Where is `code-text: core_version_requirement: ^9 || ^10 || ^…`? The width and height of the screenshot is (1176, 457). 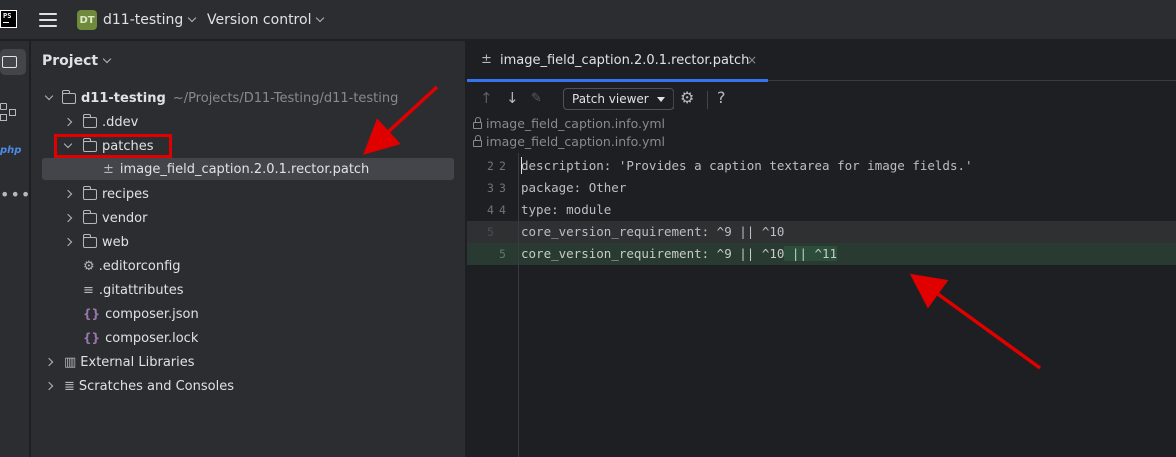 code-text: core_version_requirement: ^9 || ^10 || ^… is located at coordinates (679, 254).